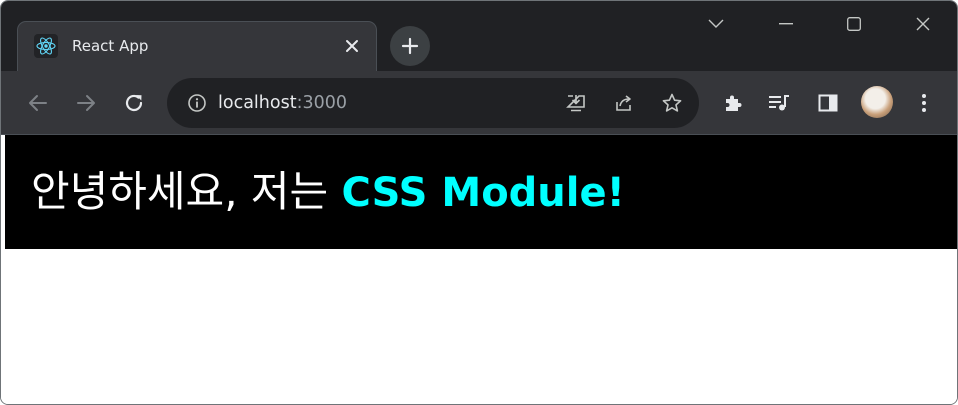  I want to click on reload-button, so click(134, 103).